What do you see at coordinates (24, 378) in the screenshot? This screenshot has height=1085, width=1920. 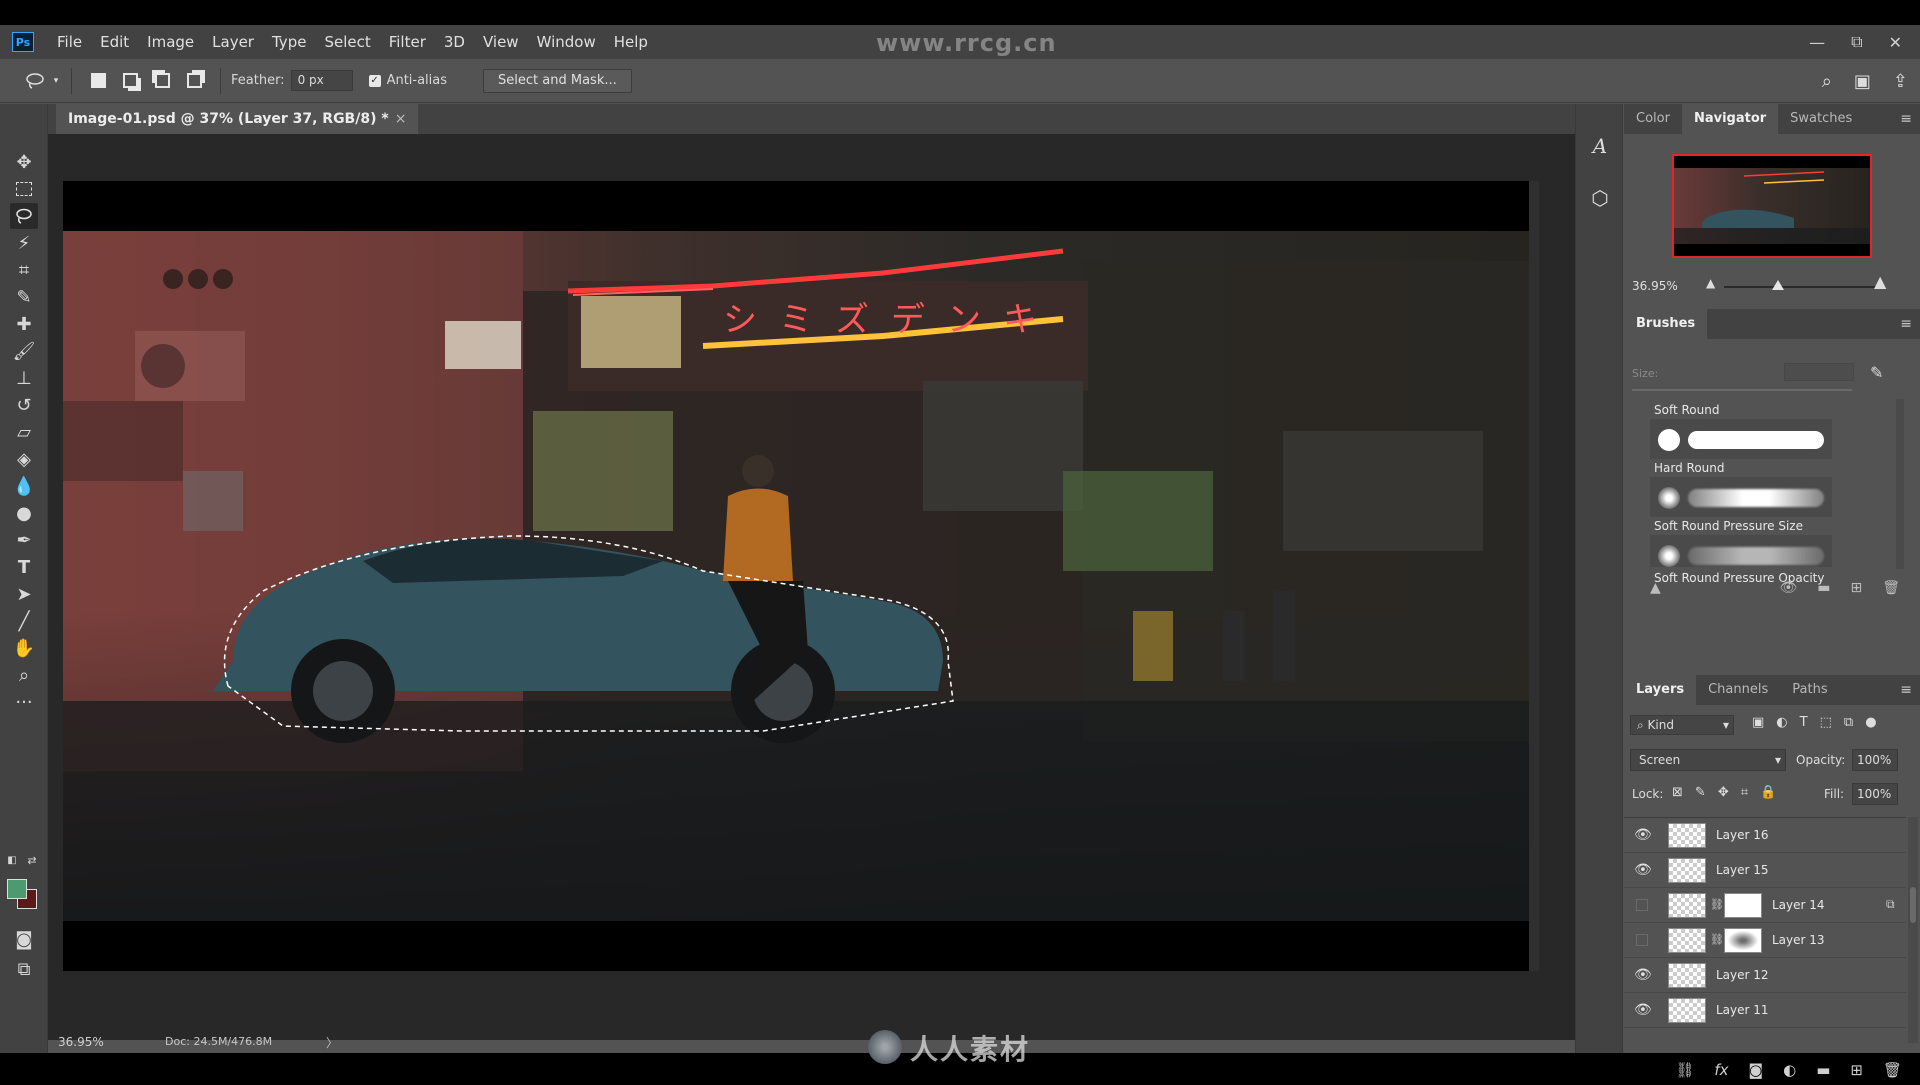 I see `clone-stamp-tool-icon: ⊥` at bounding box center [24, 378].